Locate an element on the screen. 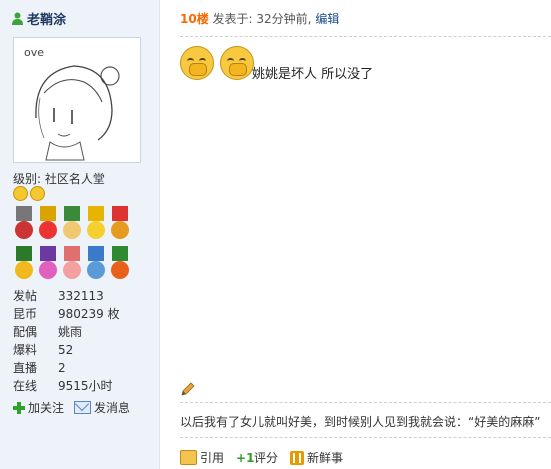 Image resolution: width=551 pixels, height=469 pixels. stat-coins: 昆币 980239 枚 is located at coordinates (66, 314).